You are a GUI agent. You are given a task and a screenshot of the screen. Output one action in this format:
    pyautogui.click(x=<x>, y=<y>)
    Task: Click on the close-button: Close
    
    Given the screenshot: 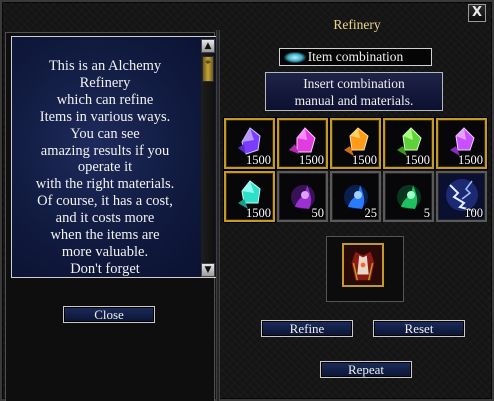 What is the action you would take?
    pyautogui.click(x=109, y=314)
    